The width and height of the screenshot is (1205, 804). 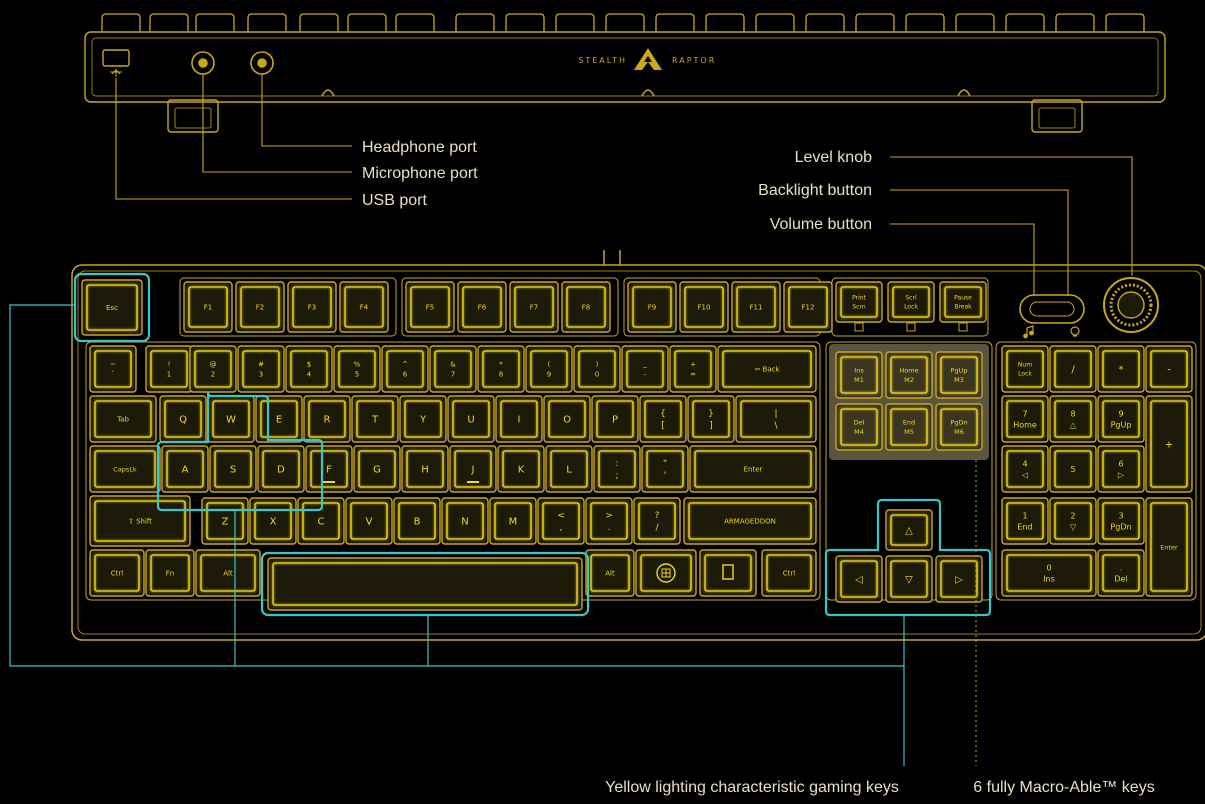 What do you see at coordinates (663, 419) in the screenshot?
I see `key-sym: {[` at bounding box center [663, 419].